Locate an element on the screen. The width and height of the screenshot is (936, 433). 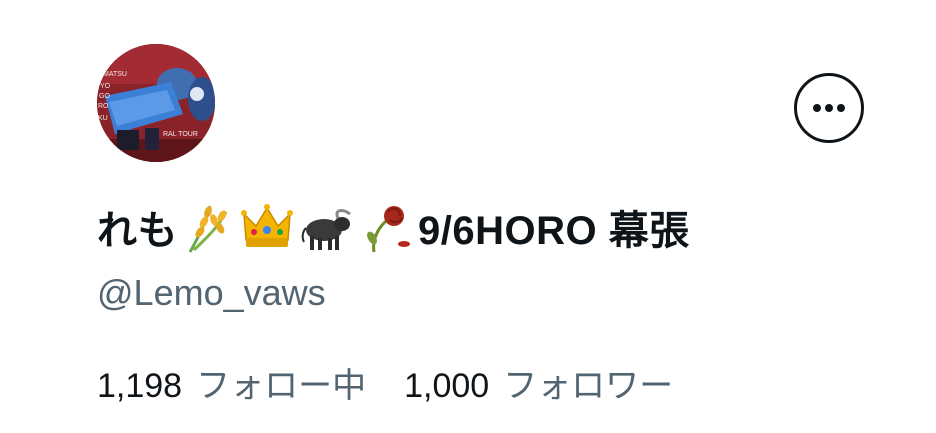
following-count: 1,198 is located at coordinates (140, 386).